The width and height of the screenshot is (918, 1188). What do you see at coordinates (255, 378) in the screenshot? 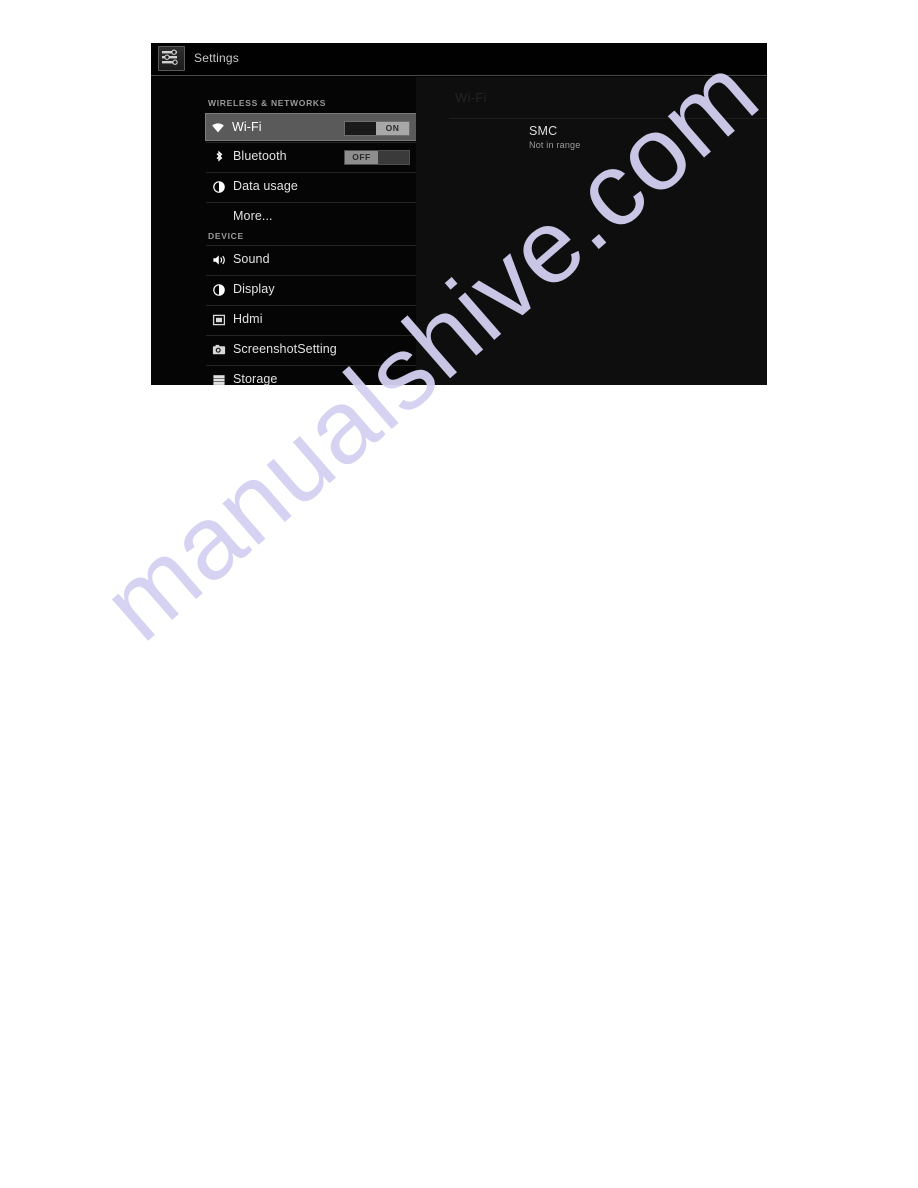
I see `sidebar-item-label: Storage` at bounding box center [255, 378].